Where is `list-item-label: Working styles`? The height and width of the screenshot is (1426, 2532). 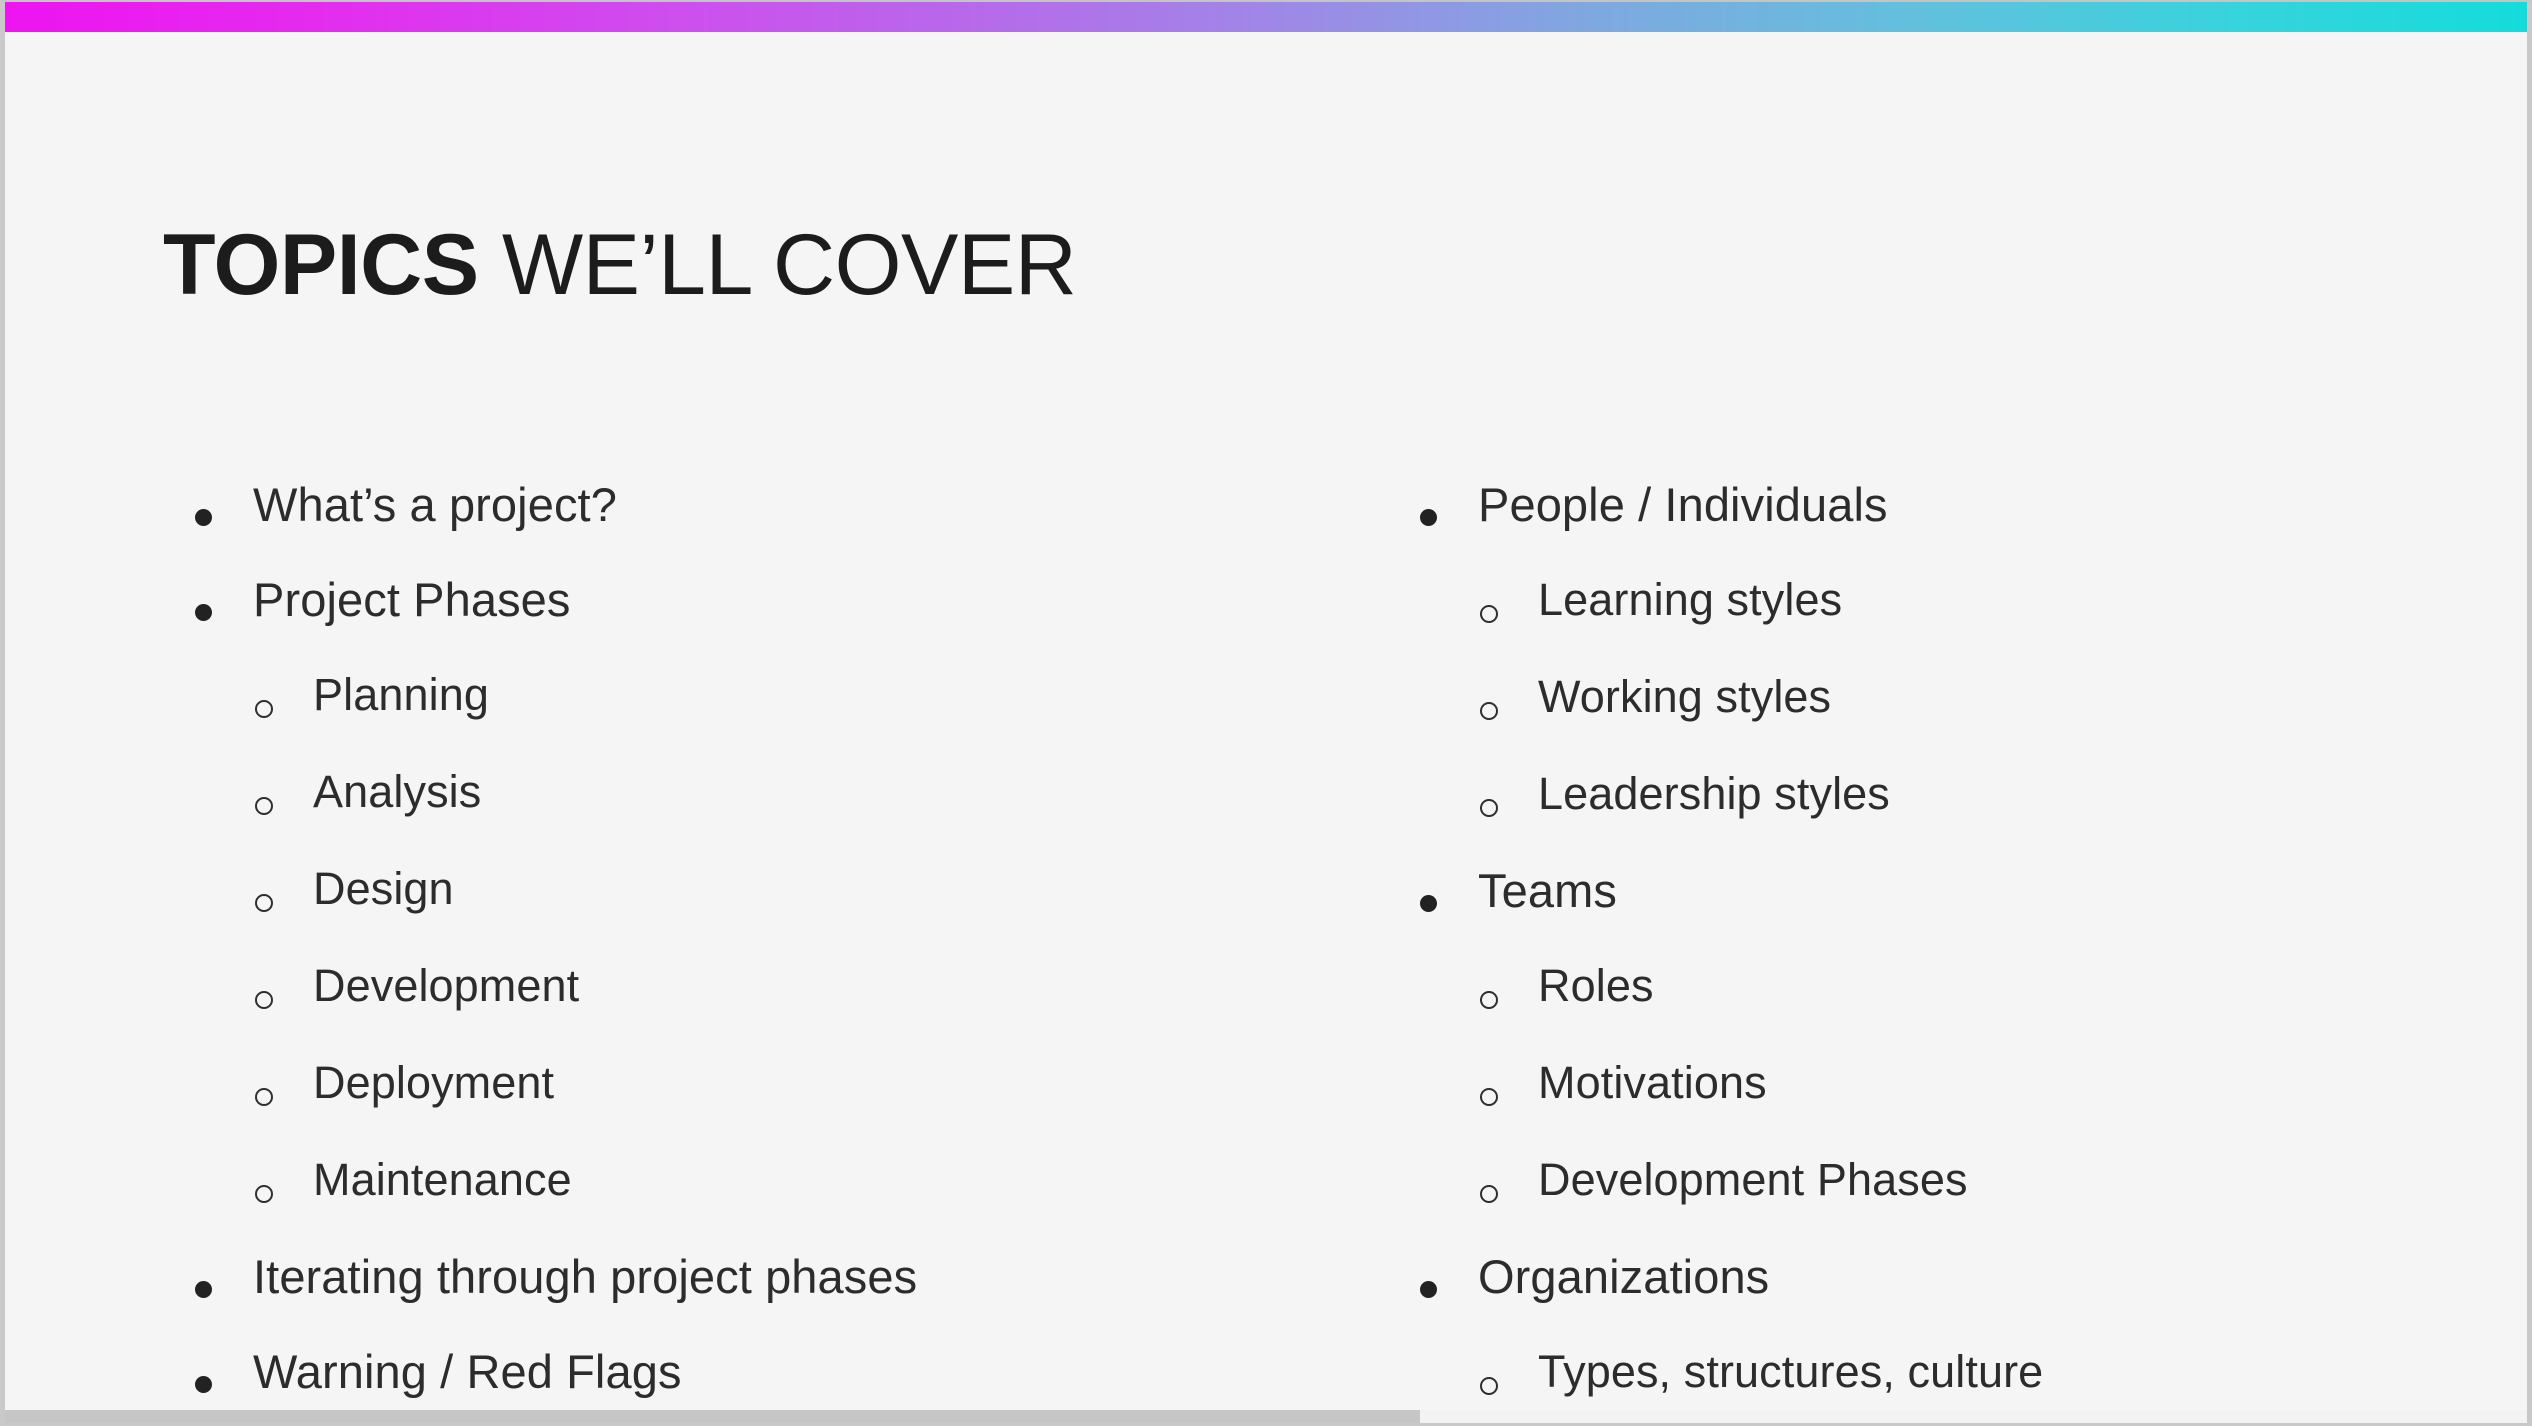 list-item-label: Working styles is located at coordinates (1685, 696).